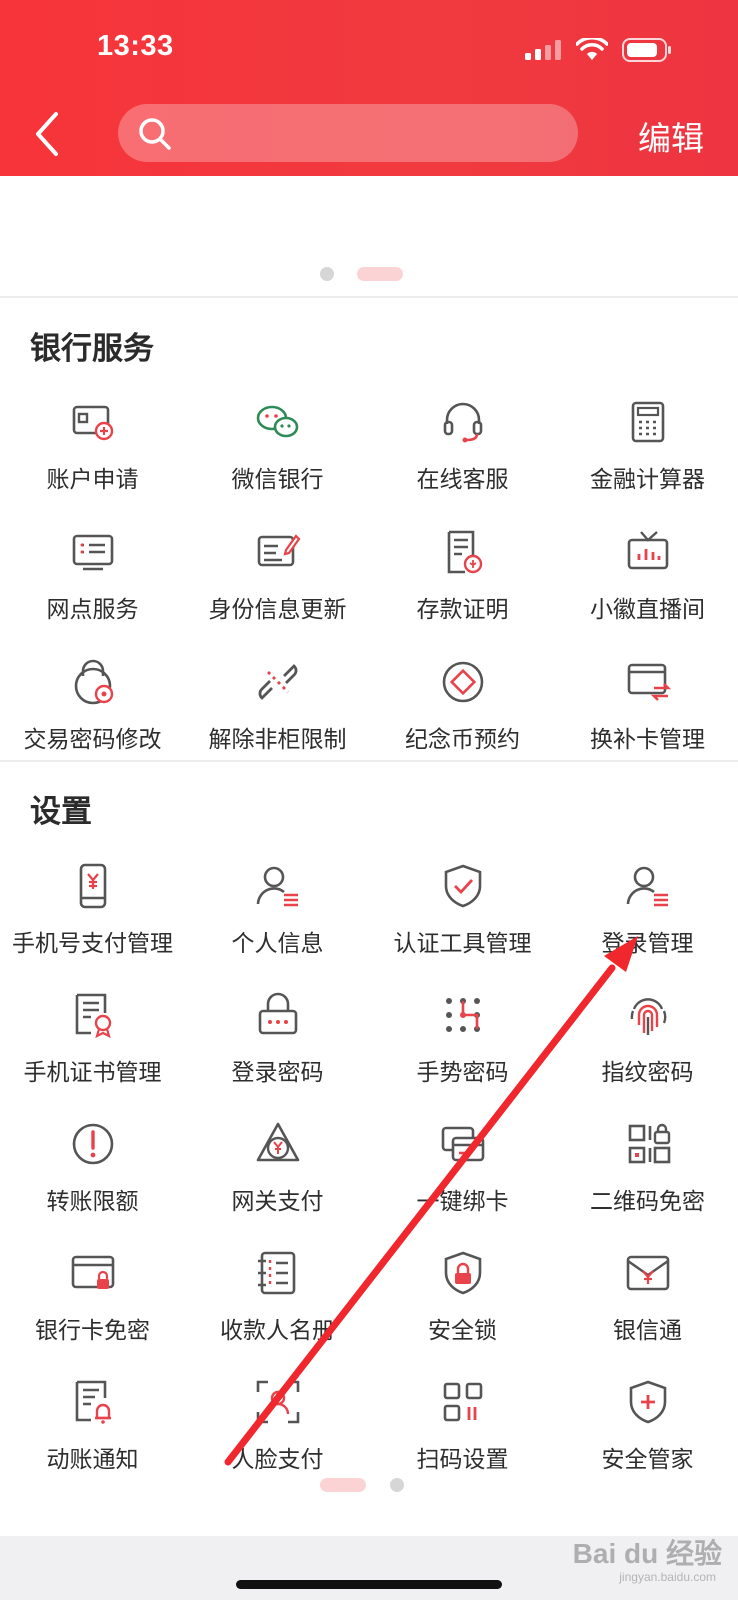  Describe the element at coordinates (92, 610) in the screenshot. I see `menu-item-label: 网点服务` at that location.